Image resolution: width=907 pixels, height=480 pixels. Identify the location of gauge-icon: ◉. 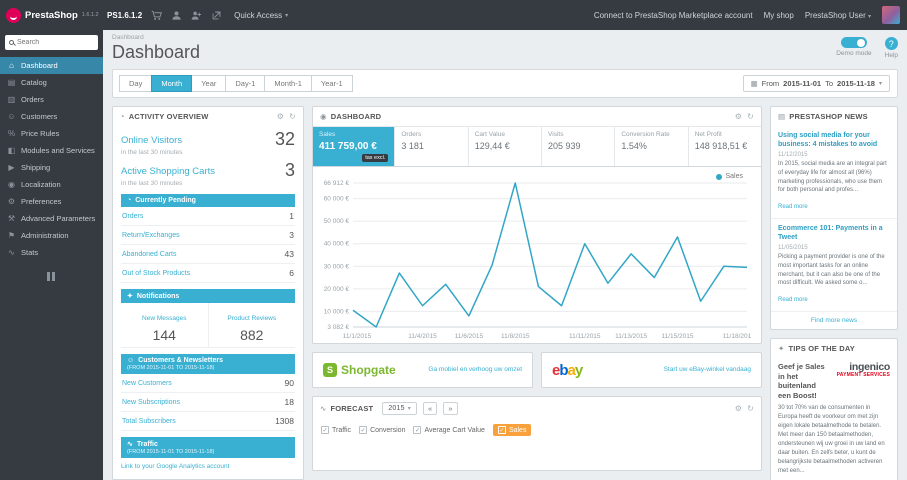
(323, 116).